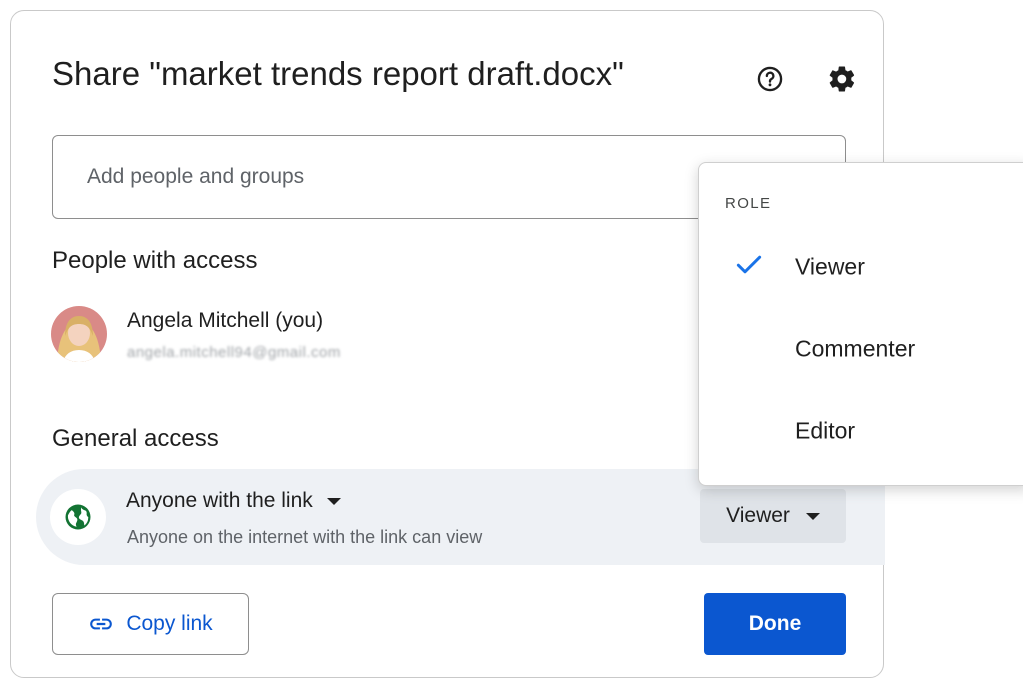 Image resolution: width=1023 pixels, height=681 pixels. I want to click on gear-icon, so click(842, 79).